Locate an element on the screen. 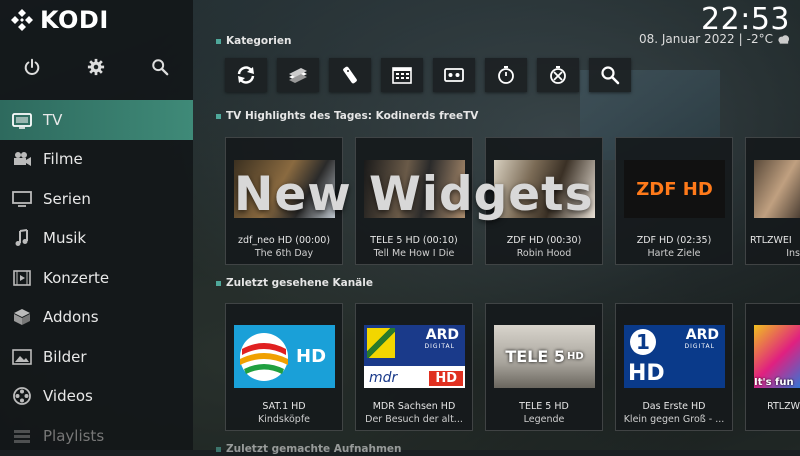 The image size is (800, 456). timer-rules-button is located at coordinates (558, 75).